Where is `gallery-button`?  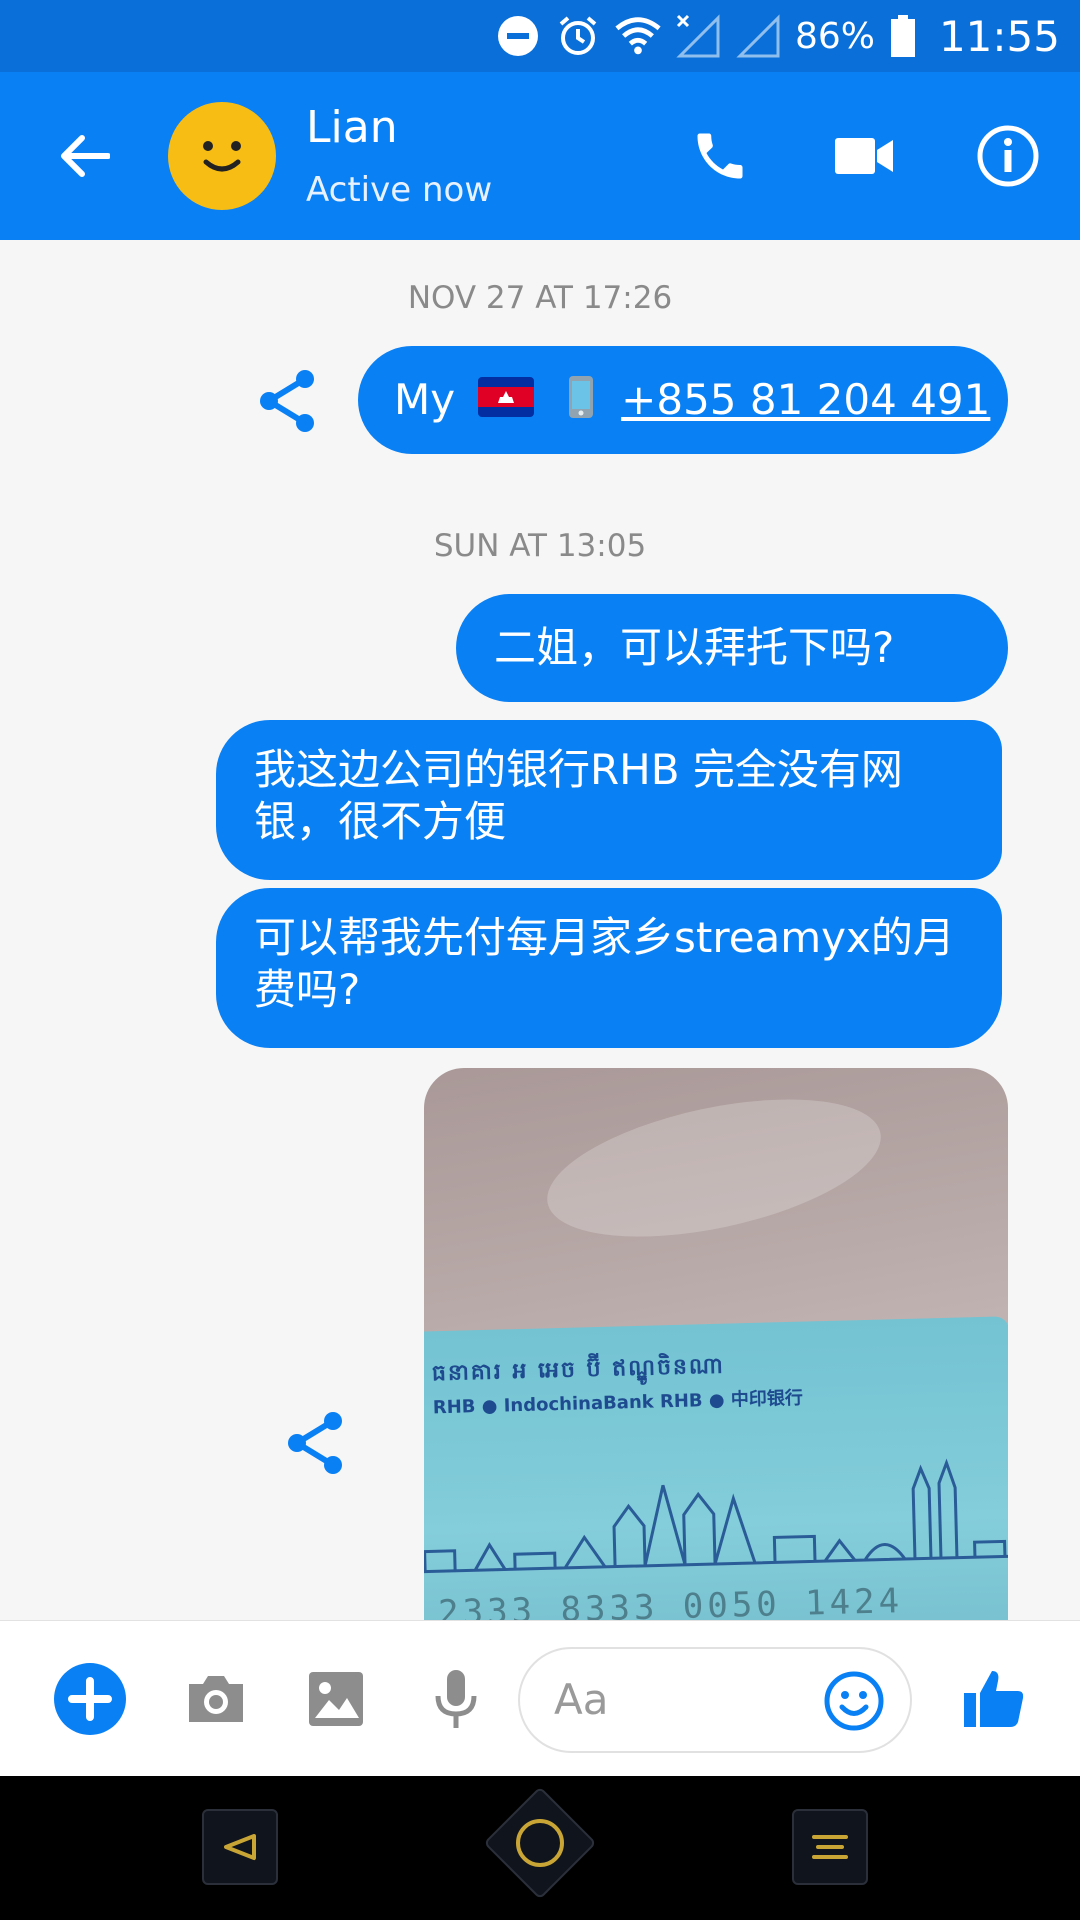
gallery-button is located at coordinates (336, 1699).